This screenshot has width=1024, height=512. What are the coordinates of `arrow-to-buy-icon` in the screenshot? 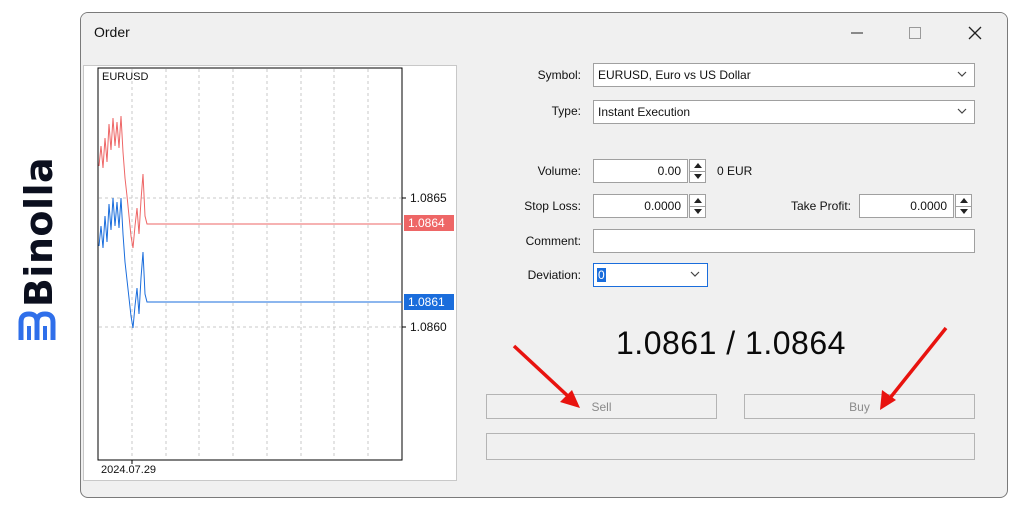 It's located at (914, 368).